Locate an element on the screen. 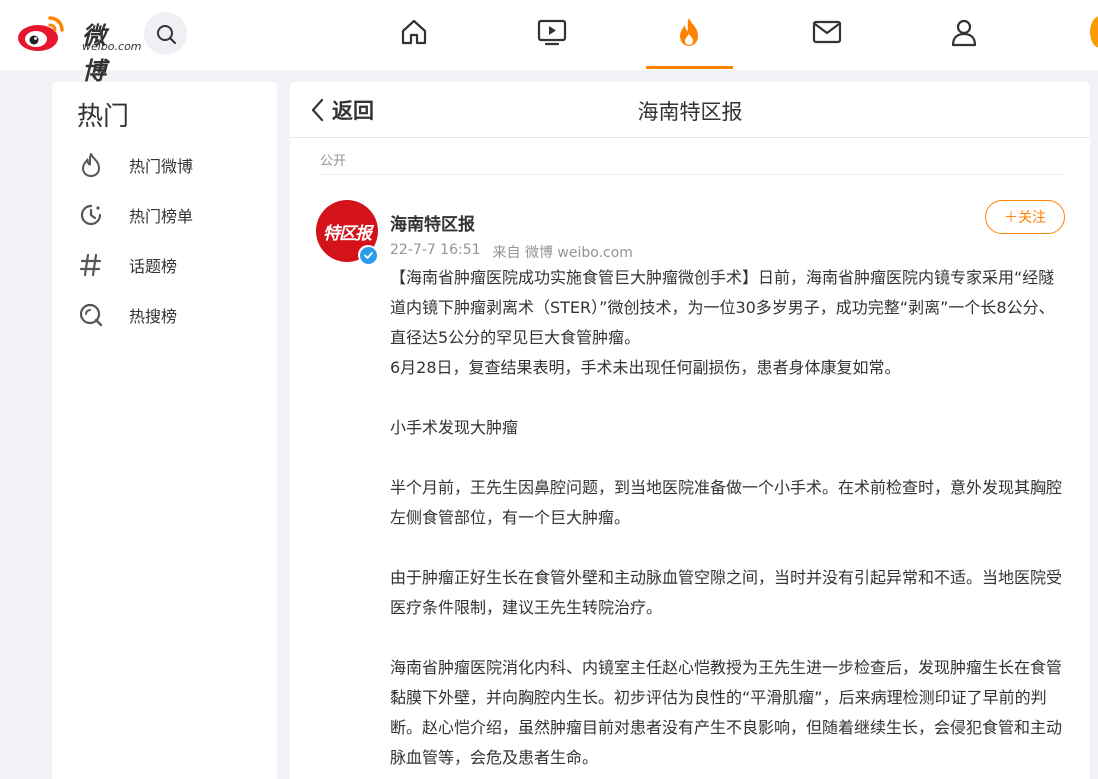 Image resolution: width=1098 pixels, height=779 pixels. section-heading: 小手术发现大肿瘤 is located at coordinates (454, 427).